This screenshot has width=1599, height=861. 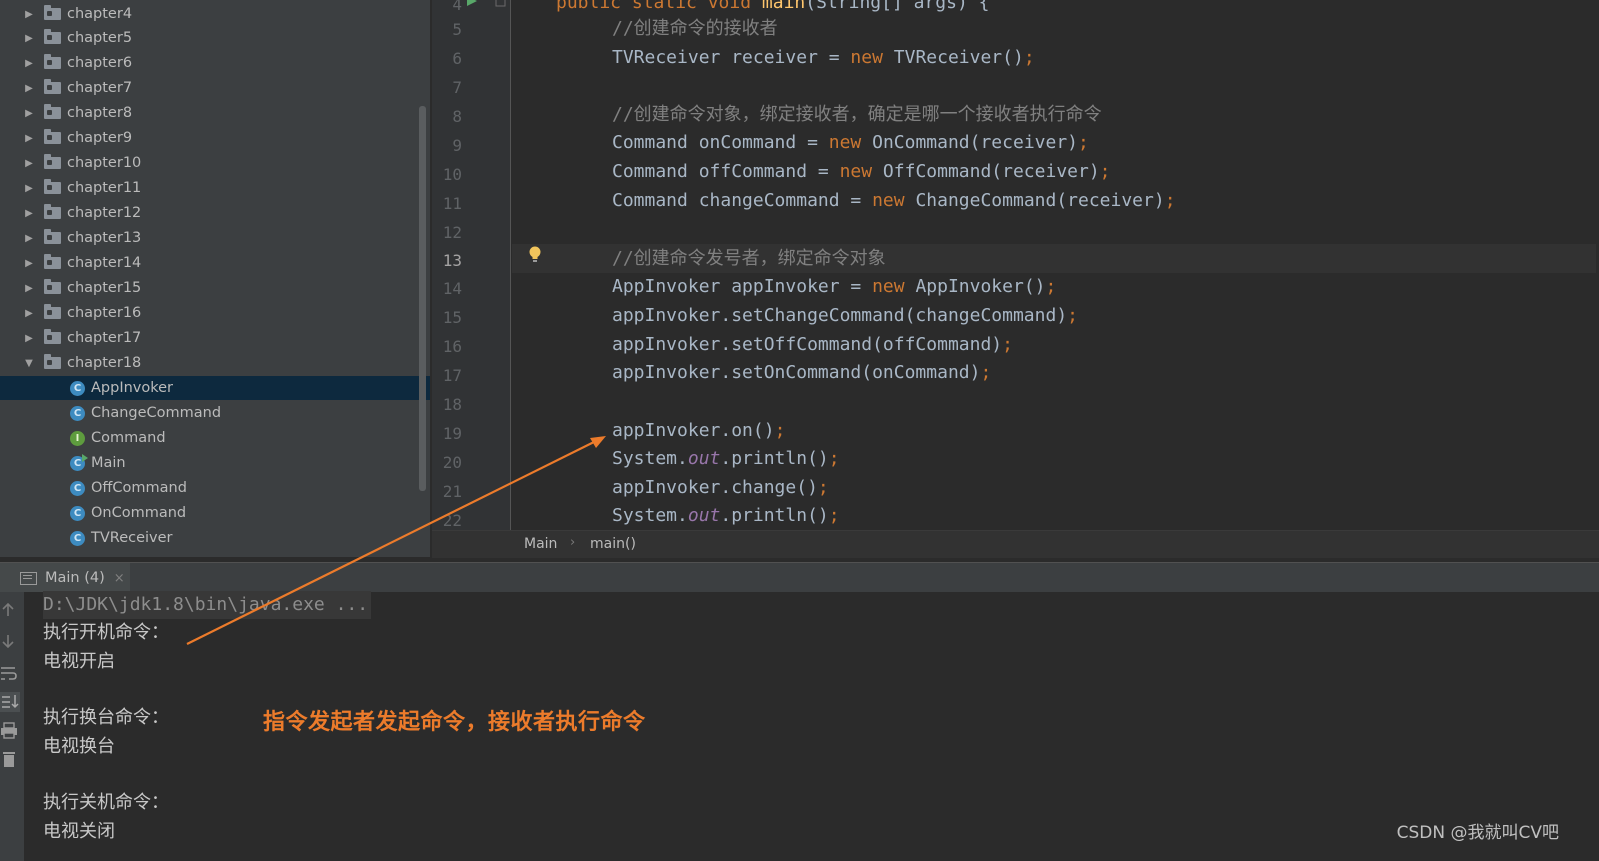 I want to click on tree-folder-chapter12: ▶ chapter12, so click(x=215, y=213).